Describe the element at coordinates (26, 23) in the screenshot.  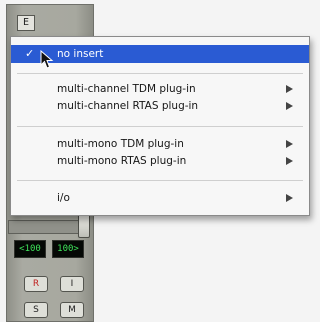
I see `insert-slot-button: E` at that location.